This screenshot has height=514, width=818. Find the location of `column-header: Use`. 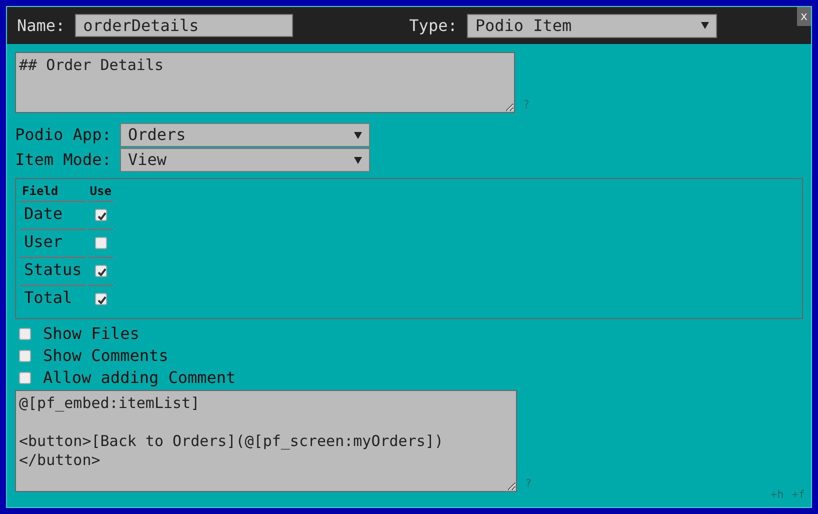

column-header: Use is located at coordinates (101, 191).